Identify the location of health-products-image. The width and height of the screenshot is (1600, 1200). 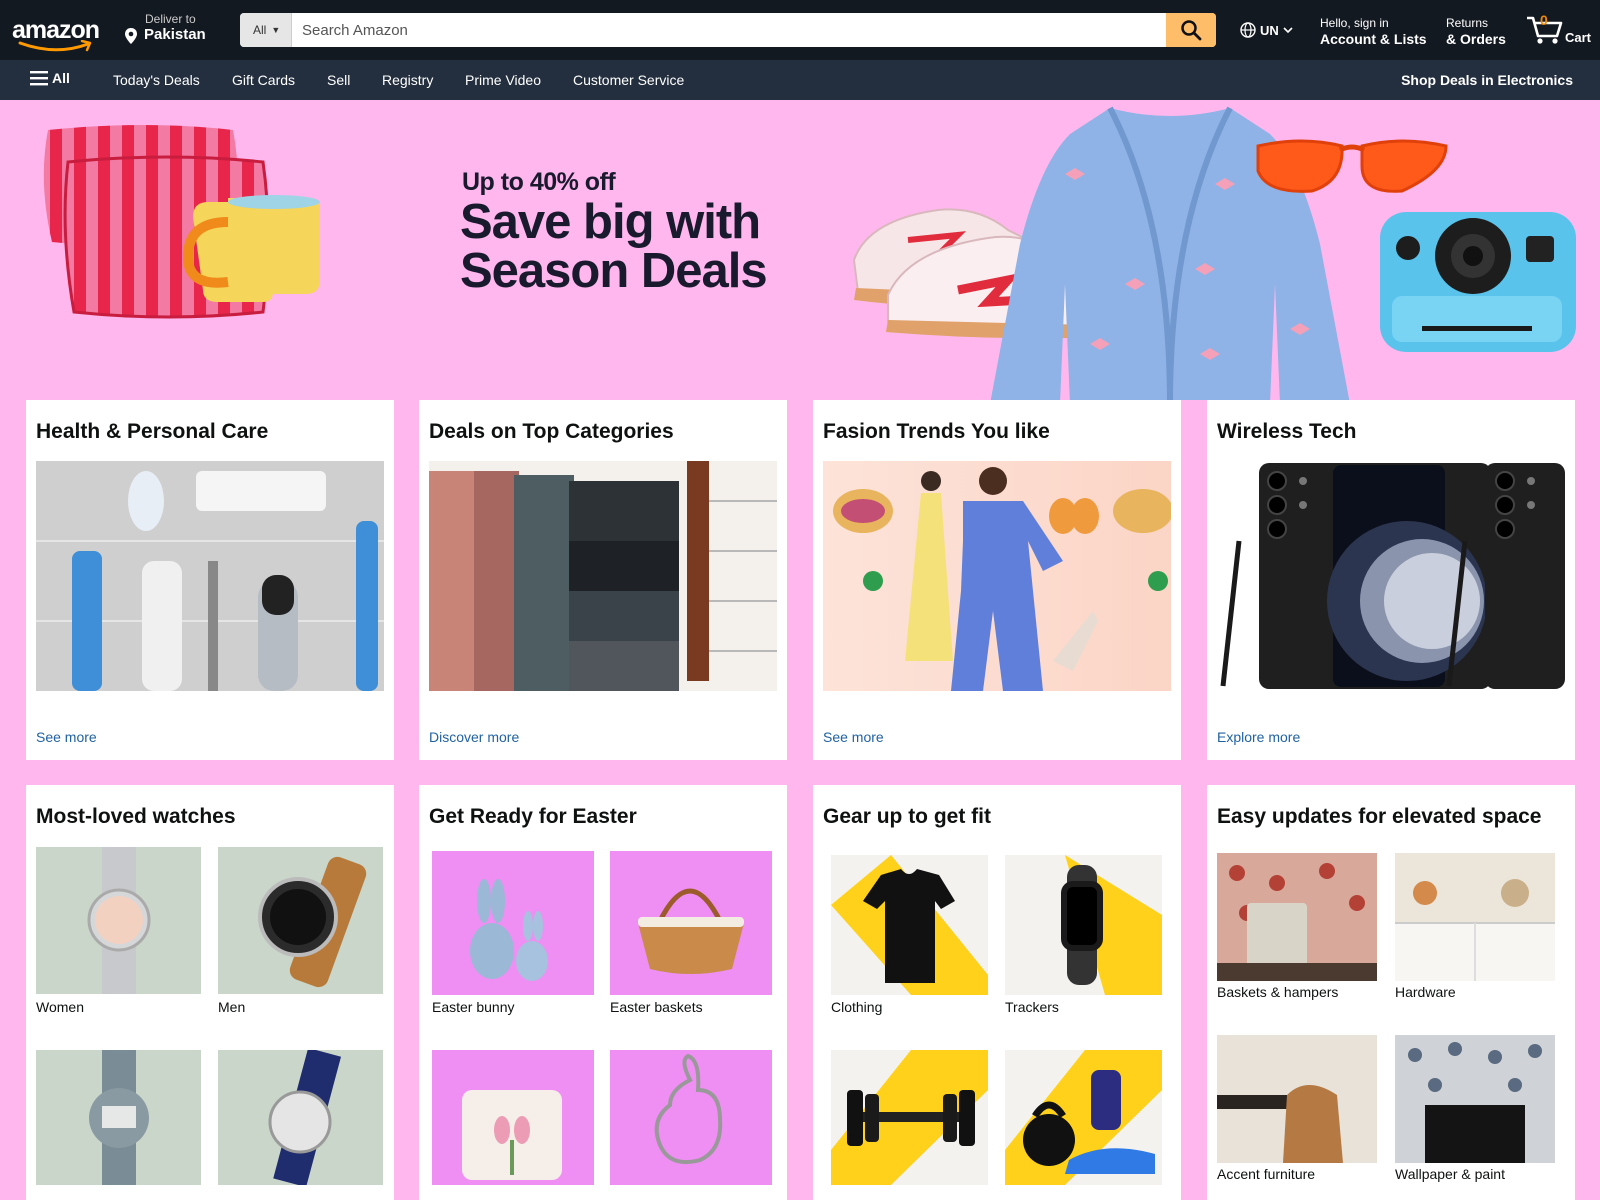
(210, 576).